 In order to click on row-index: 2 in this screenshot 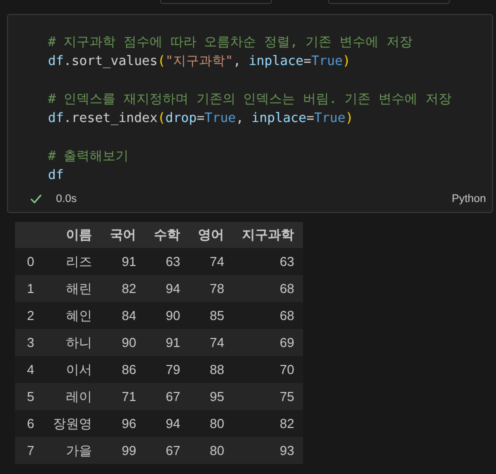, I will do `click(29, 315)`.